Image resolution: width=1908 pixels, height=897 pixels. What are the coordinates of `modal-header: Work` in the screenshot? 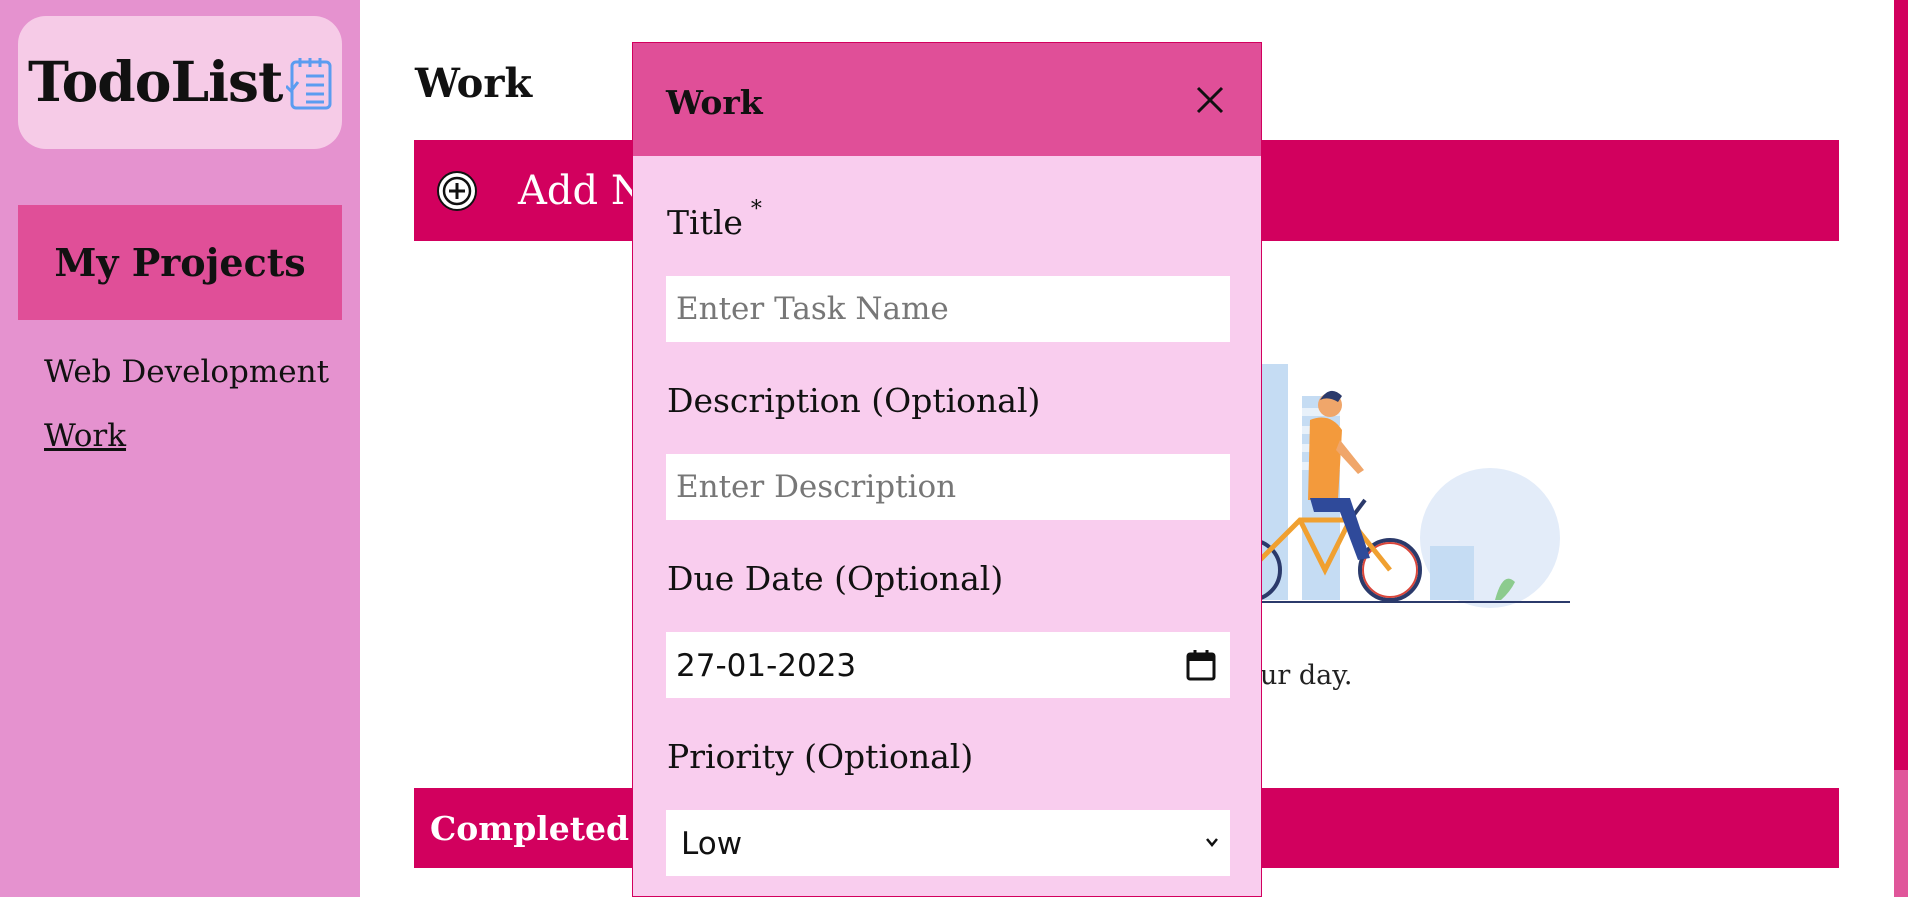 It's located at (947, 99).